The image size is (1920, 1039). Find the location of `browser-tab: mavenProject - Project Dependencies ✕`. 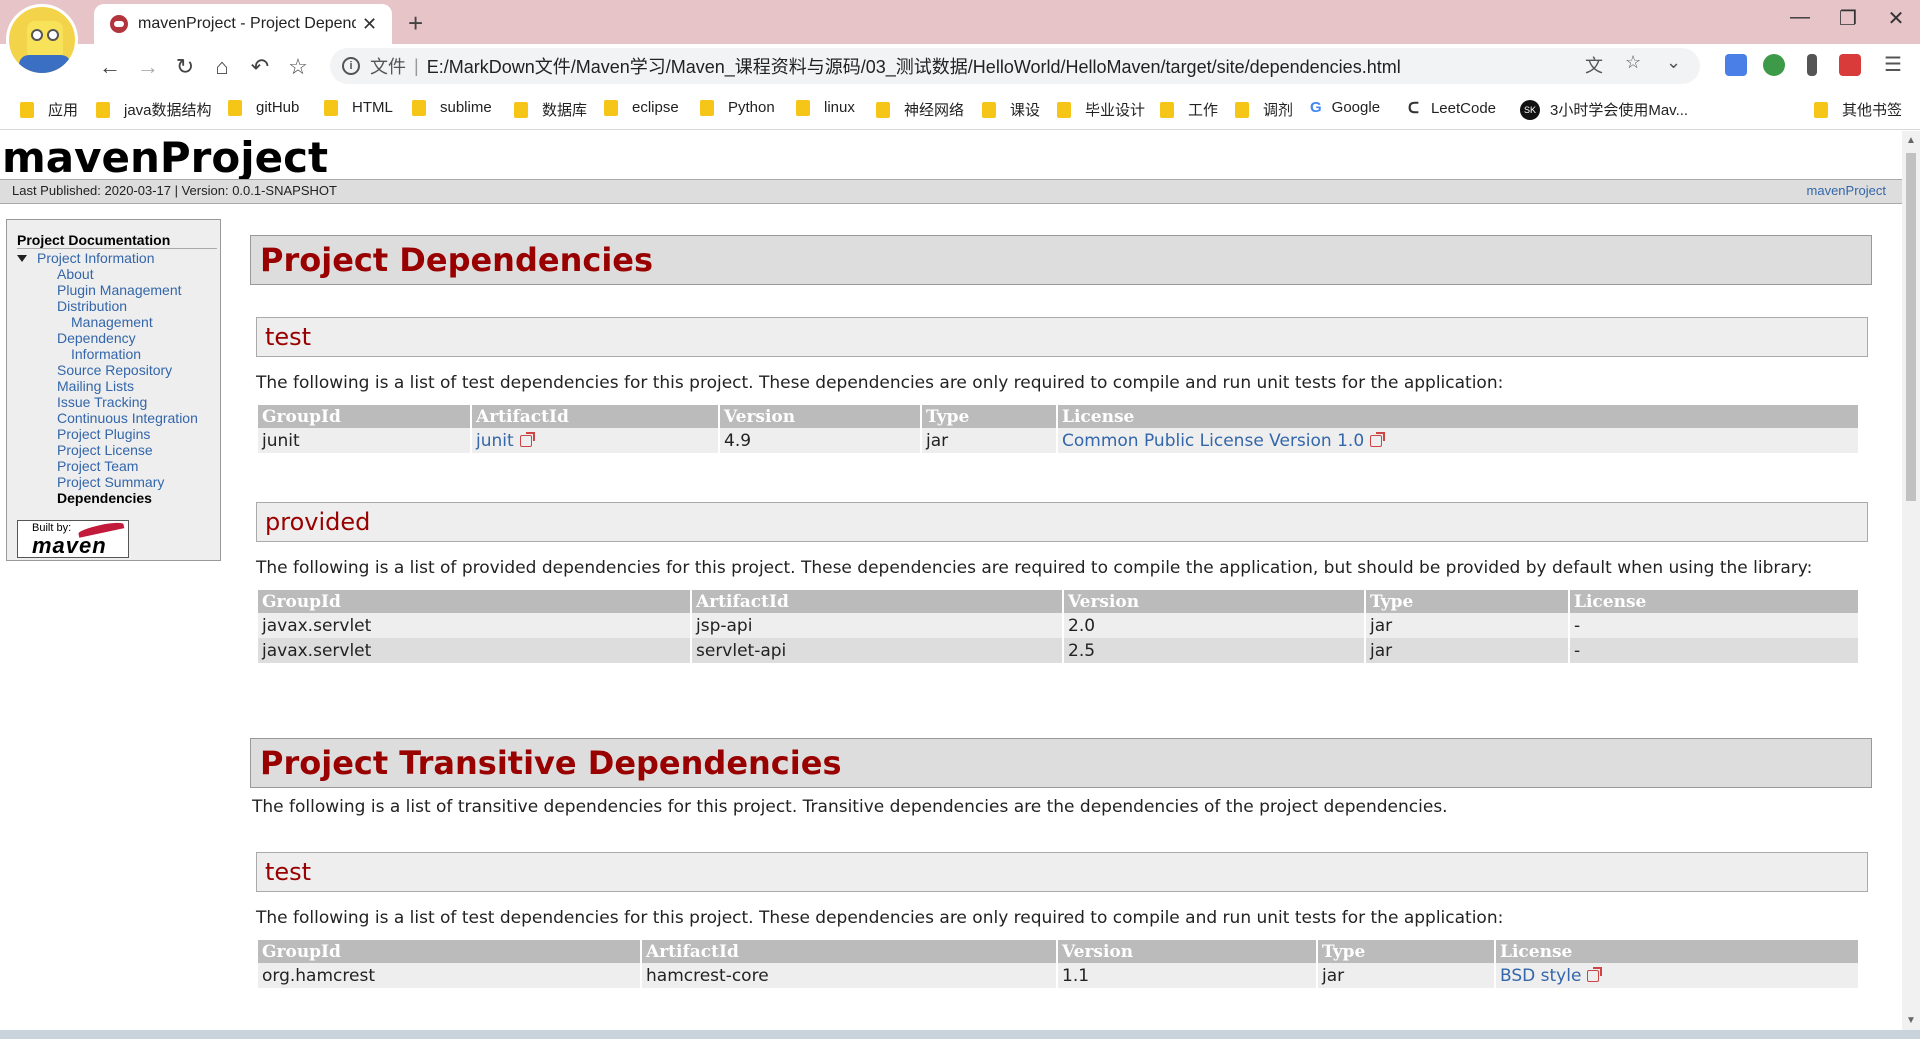

browser-tab: mavenProject - Project Dependencies ✕ is located at coordinates (243, 24).